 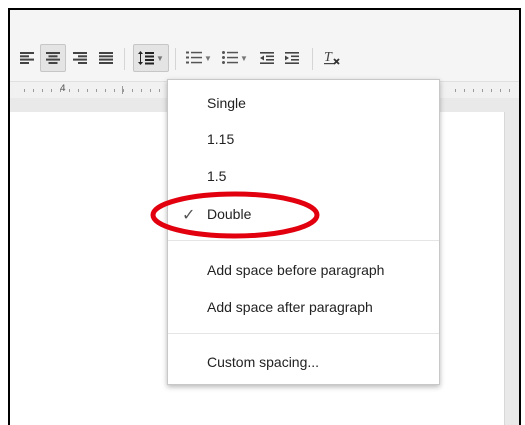 I want to click on clear-formatting-icon: T, so click(x=332, y=58).